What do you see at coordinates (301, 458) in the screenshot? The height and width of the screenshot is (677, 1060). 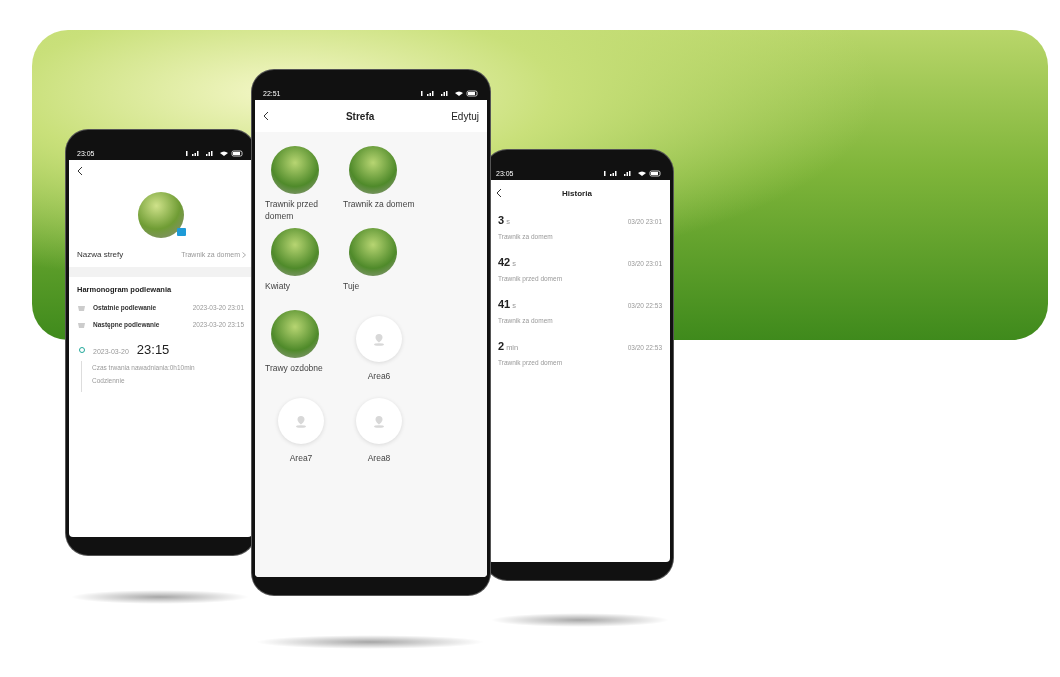 I see `zone-name: Area7` at bounding box center [301, 458].